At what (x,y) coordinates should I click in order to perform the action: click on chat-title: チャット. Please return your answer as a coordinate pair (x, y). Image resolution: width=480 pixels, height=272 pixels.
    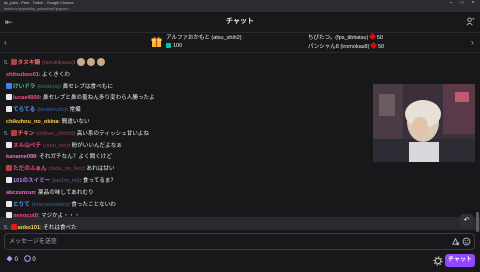
    Looking at the image, I should click on (240, 21).